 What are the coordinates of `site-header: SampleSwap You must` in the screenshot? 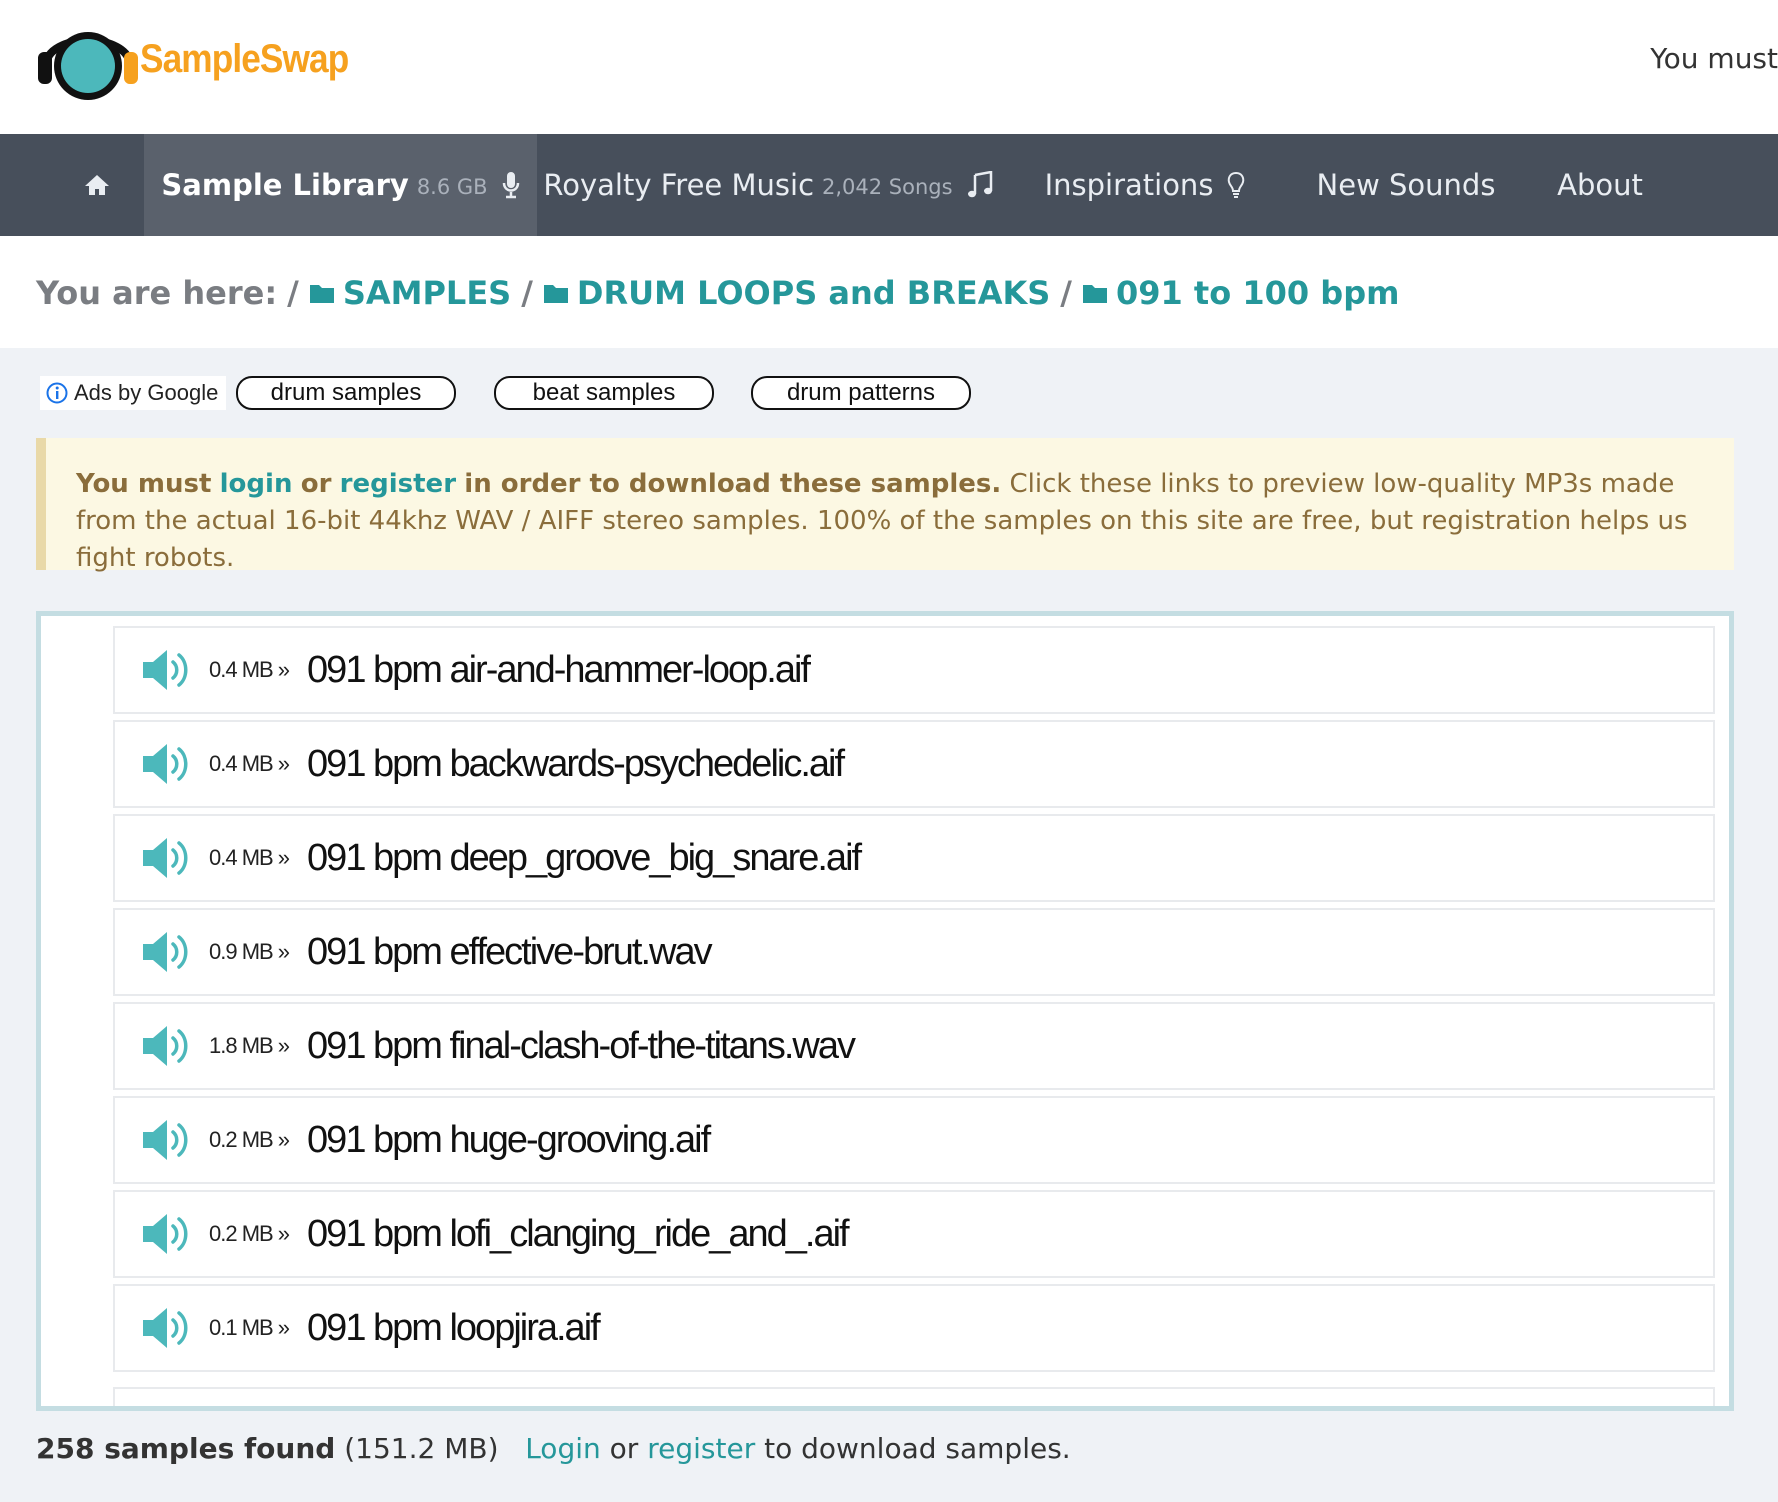 It's located at (889, 67).